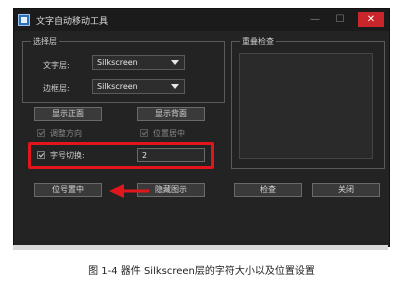  What do you see at coordinates (129, 191) in the screenshot?
I see `annotation-arrow` at bounding box center [129, 191].